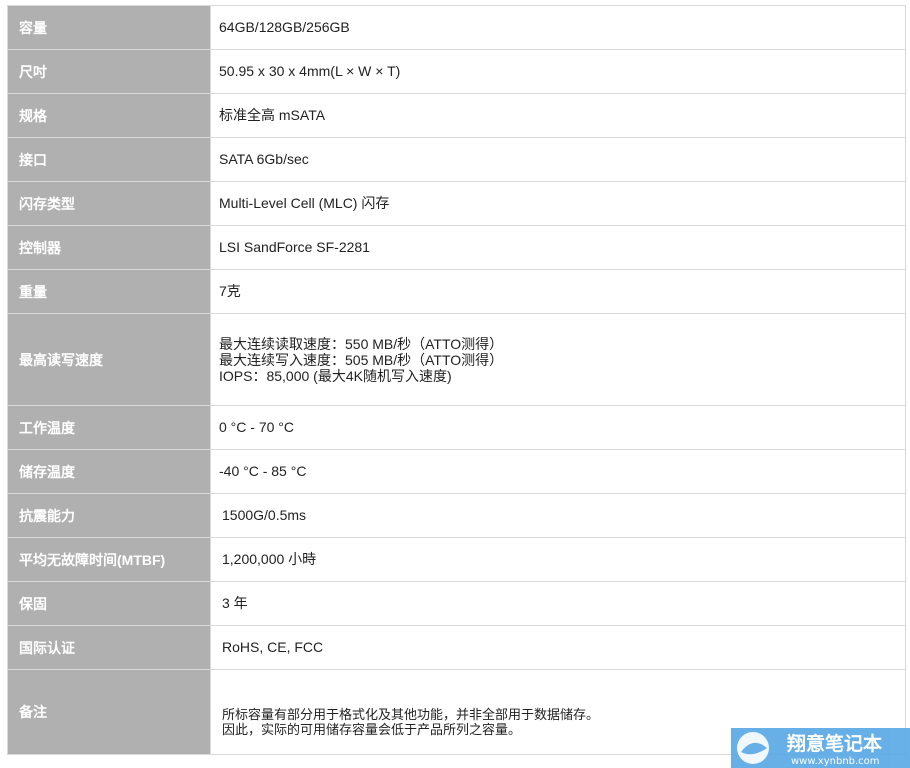 The width and height of the screenshot is (910, 768). What do you see at coordinates (834, 743) in the screenshot?
I see `watermark-text: 翔意笔记本` at bounding box center [834, 743].